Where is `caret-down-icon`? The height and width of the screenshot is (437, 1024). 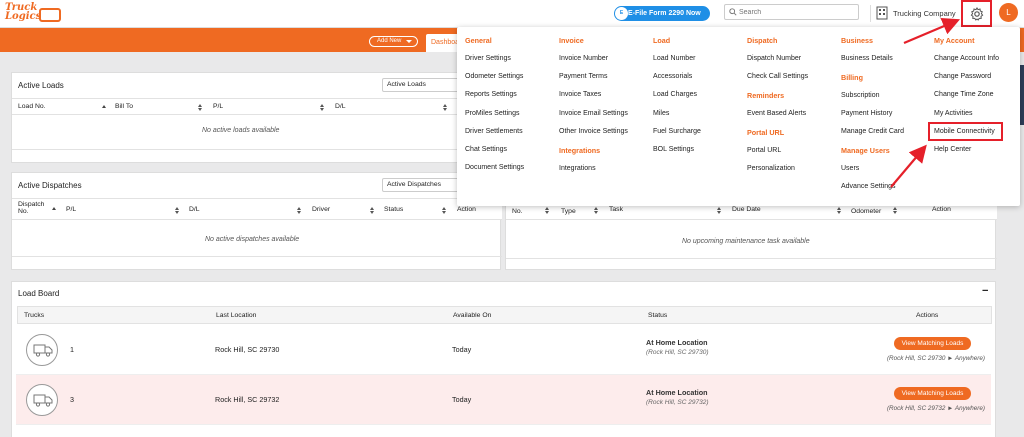
caret-down-icon is located at coordinates (409, 41).